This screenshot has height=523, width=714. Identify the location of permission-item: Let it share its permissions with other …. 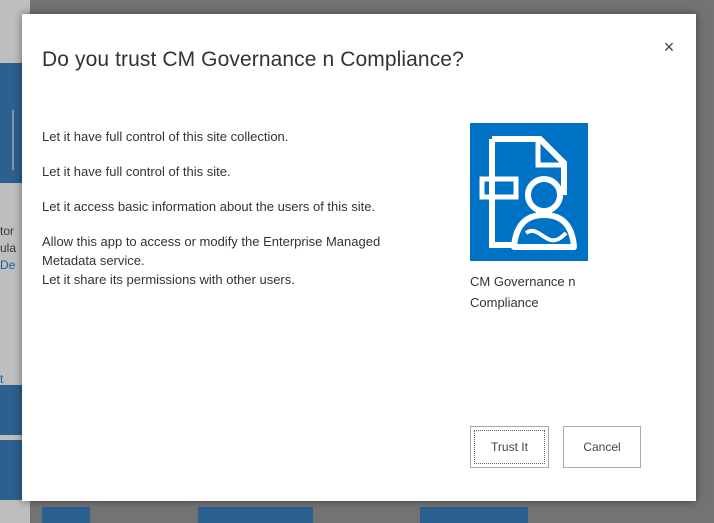
(168, 279).